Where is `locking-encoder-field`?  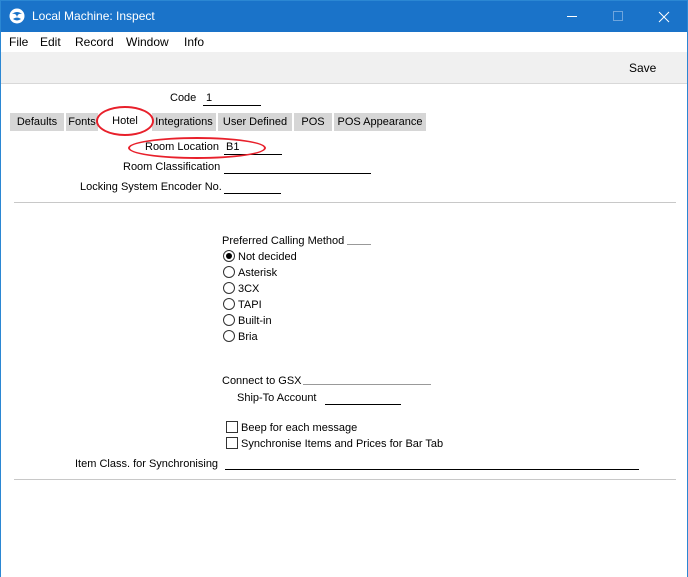 locking-encoder-field is located at coordinates (252, 193).